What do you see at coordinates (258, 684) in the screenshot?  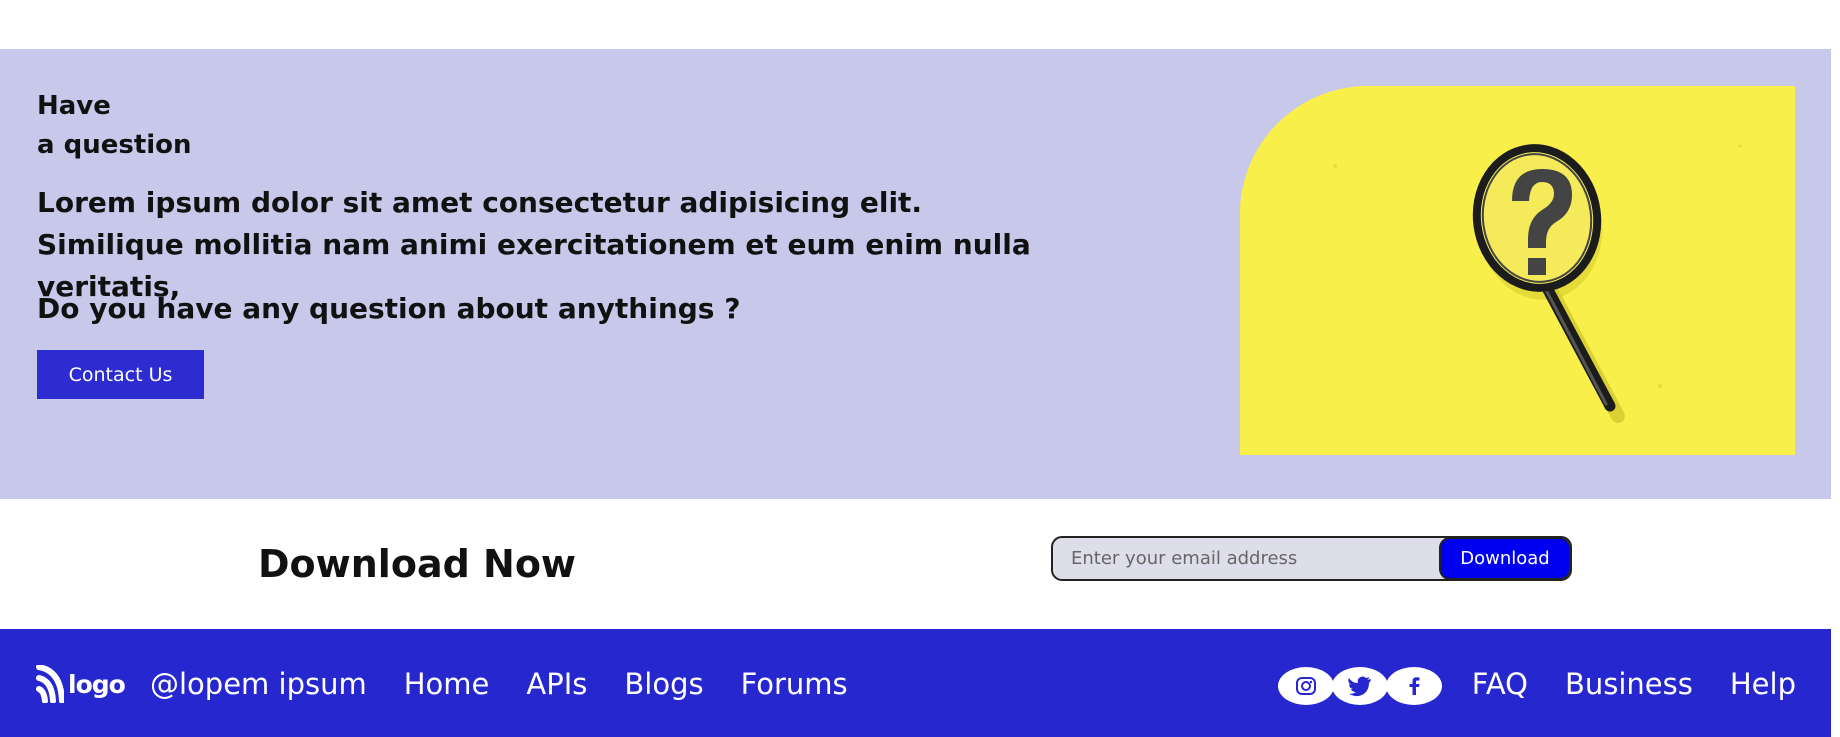 I see `footer-handle-link: @lopem ipsum` at bounding box center [258, 684].